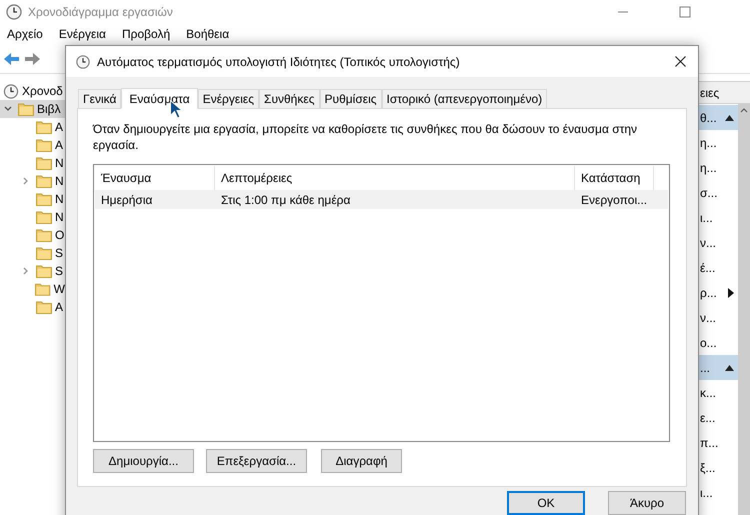 This screenshot has width=750, height=515. What do you see at coordinates (647, 503) in the screenshot?
I see `cancel-button: Άκυρο` at bounding box center [647, 503].